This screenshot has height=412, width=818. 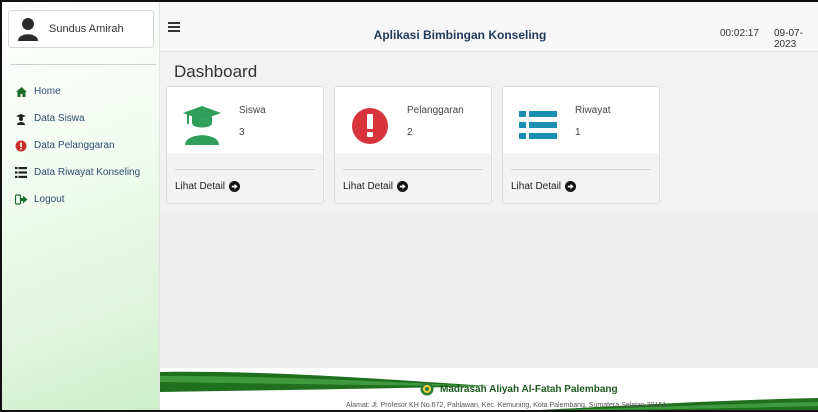 What do you see at coordinates (21, 200) in the screenshot?
I see `logout-icon` at bounding box center [21, 200].